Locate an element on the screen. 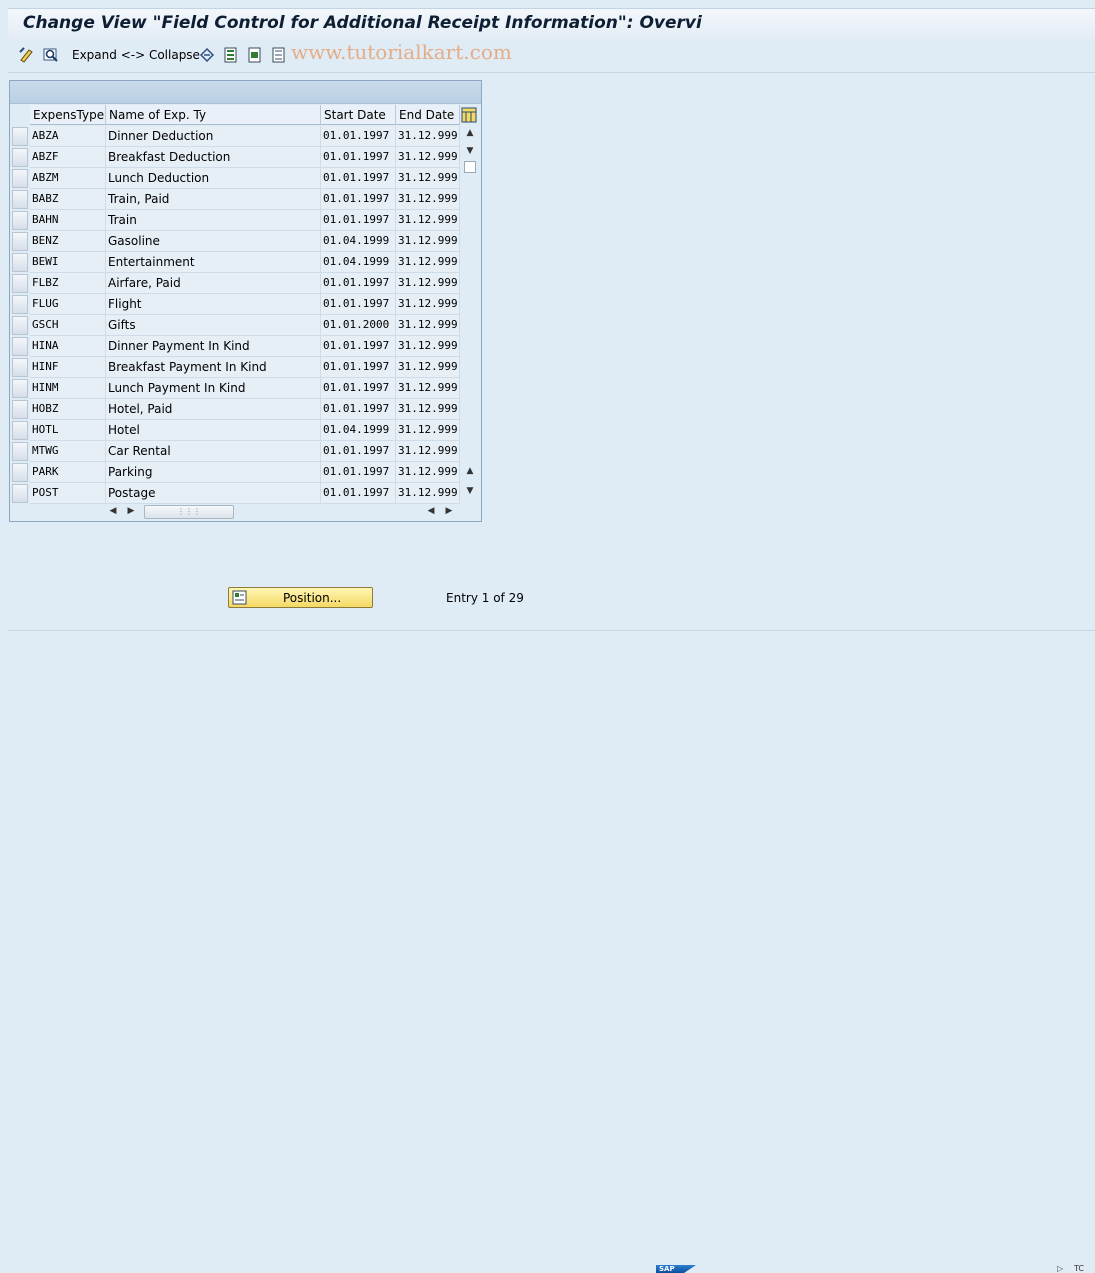  status-triangle-icon: ▷ is located at coordinates (1061, 1269).